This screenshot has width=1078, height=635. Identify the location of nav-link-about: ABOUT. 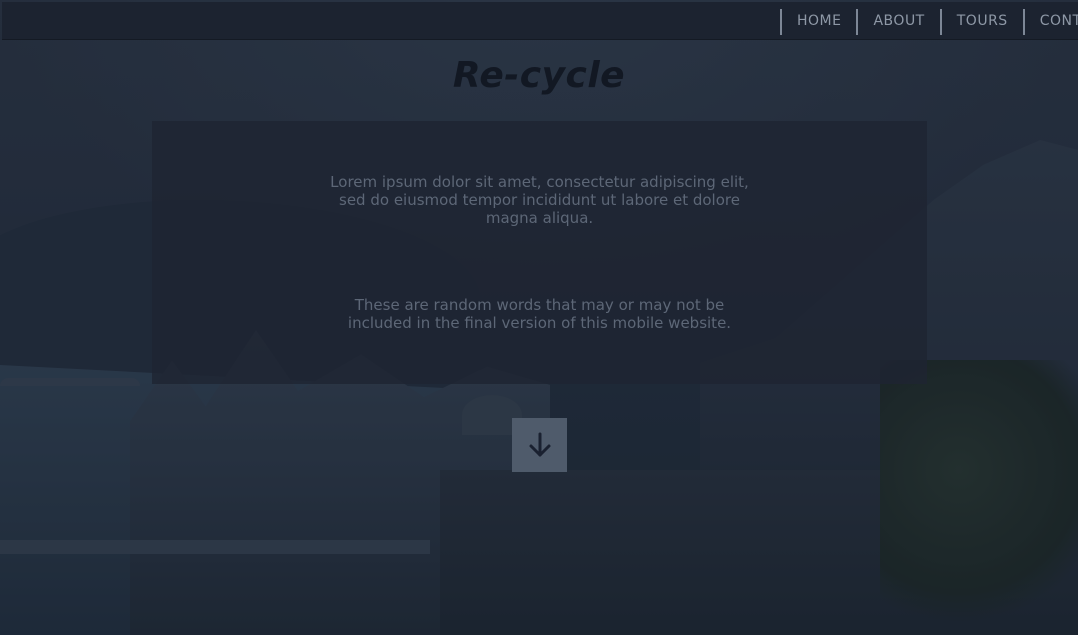
(898, 21).